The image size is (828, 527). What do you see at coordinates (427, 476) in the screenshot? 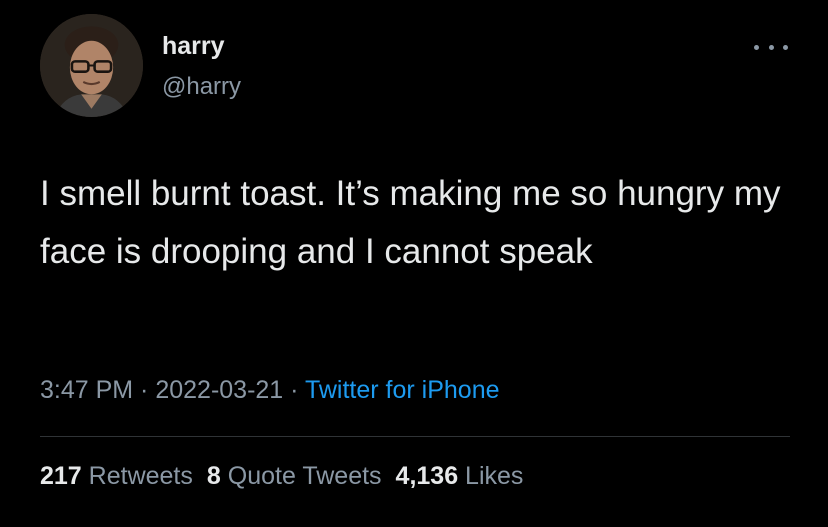
I see `likes-count: 4,136` at bounding box center [427, 476].